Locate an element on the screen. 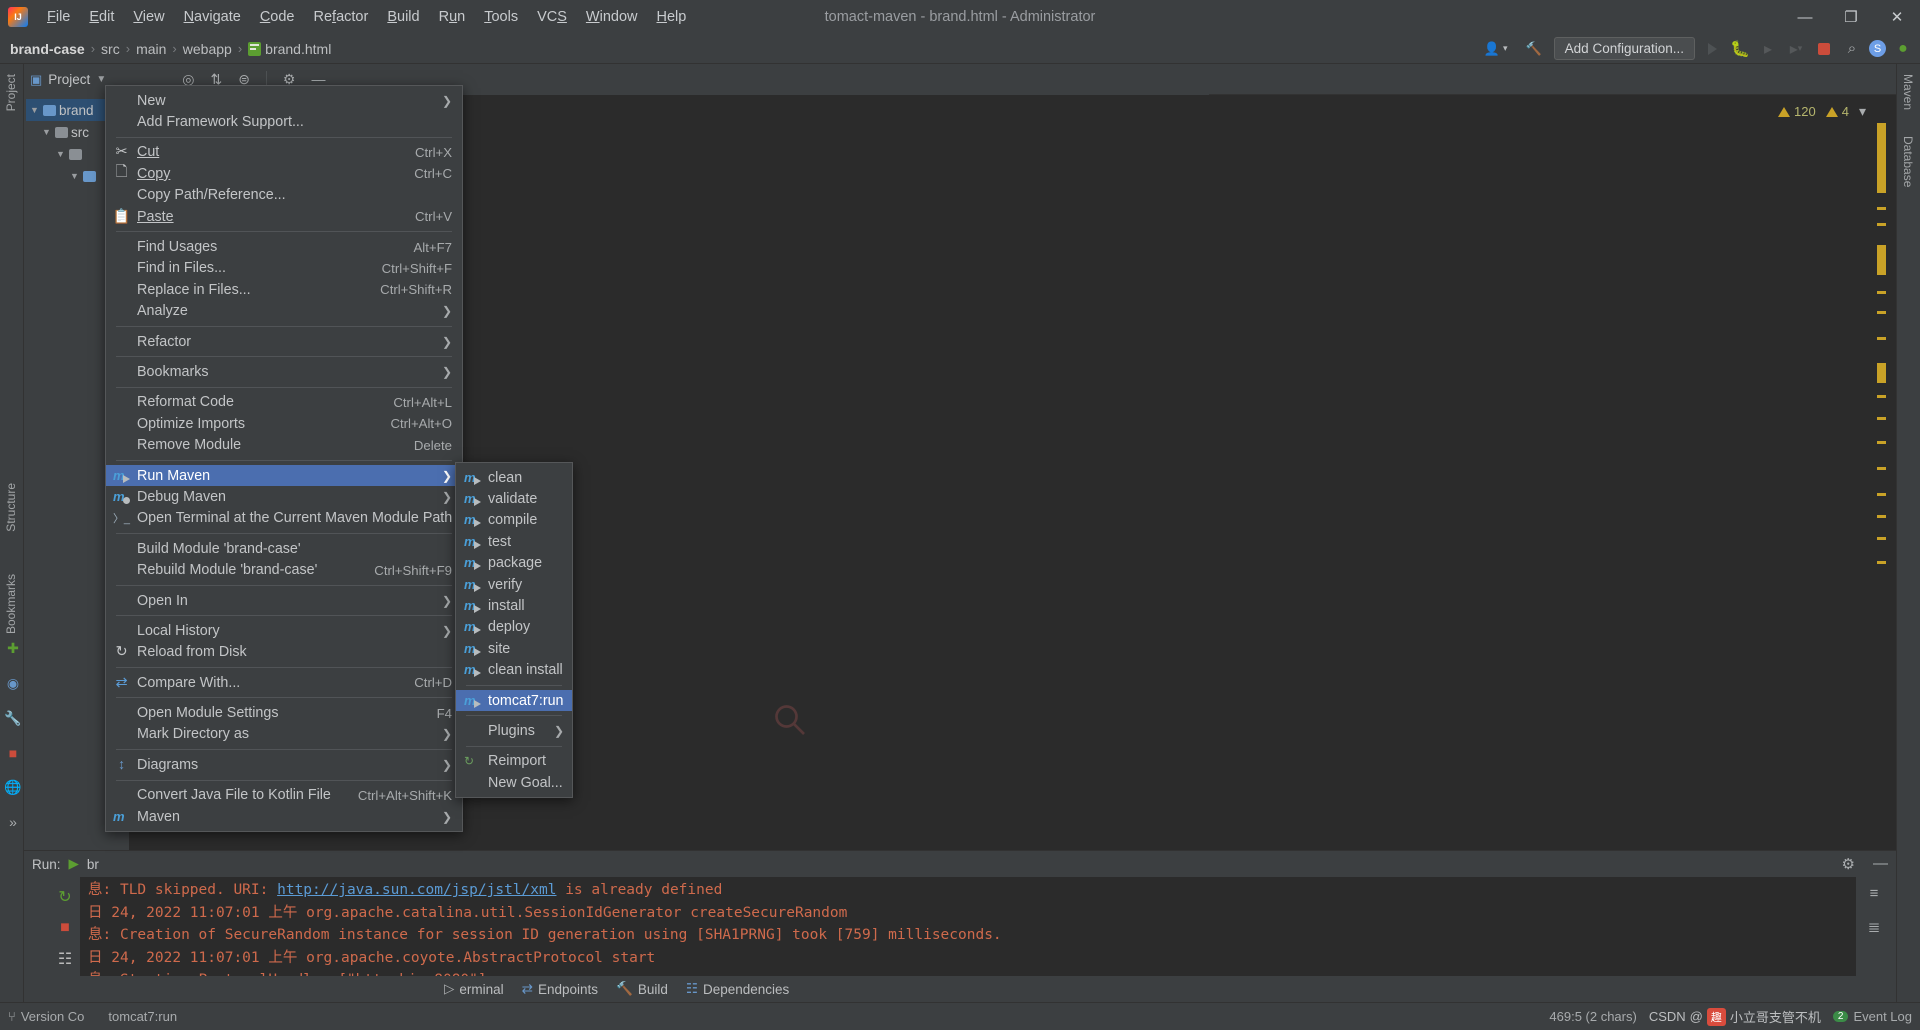 This screenshot has width=1920, height=1030. submenu-item-deploy: m deploy is located at coordinates (514, 627).